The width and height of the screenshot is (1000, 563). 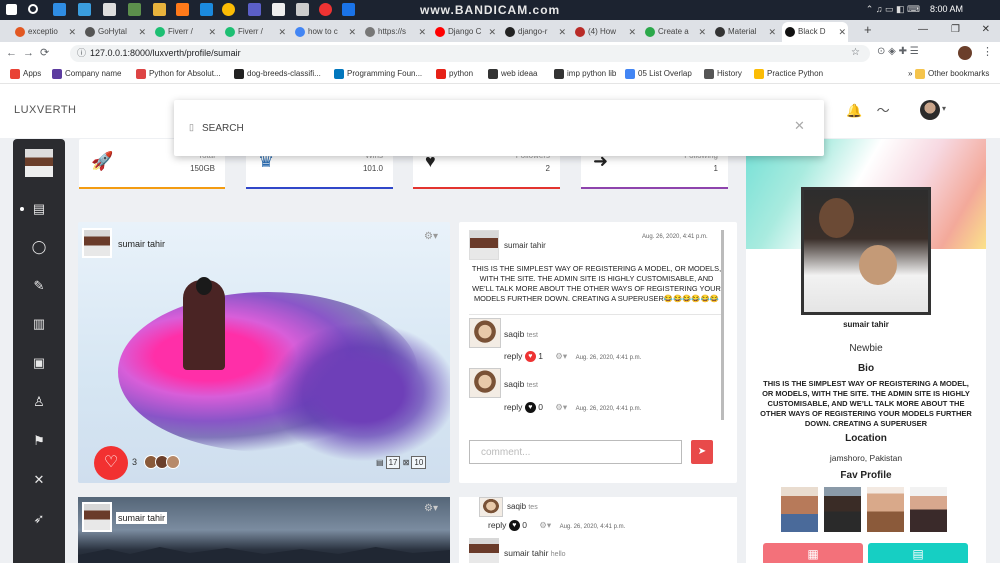 What do you see at coordinates (799, 126) in the screenshot?
I see `close-icon: ✕` at bounding box center [799, 126].